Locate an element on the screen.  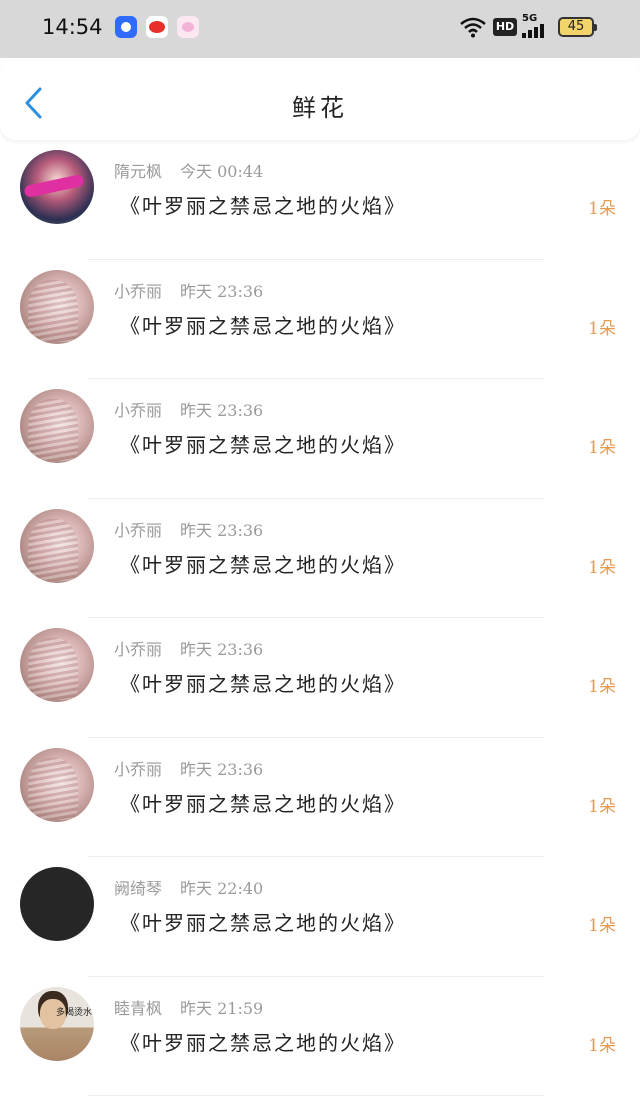
divider is located at coordinates (316, 1095).